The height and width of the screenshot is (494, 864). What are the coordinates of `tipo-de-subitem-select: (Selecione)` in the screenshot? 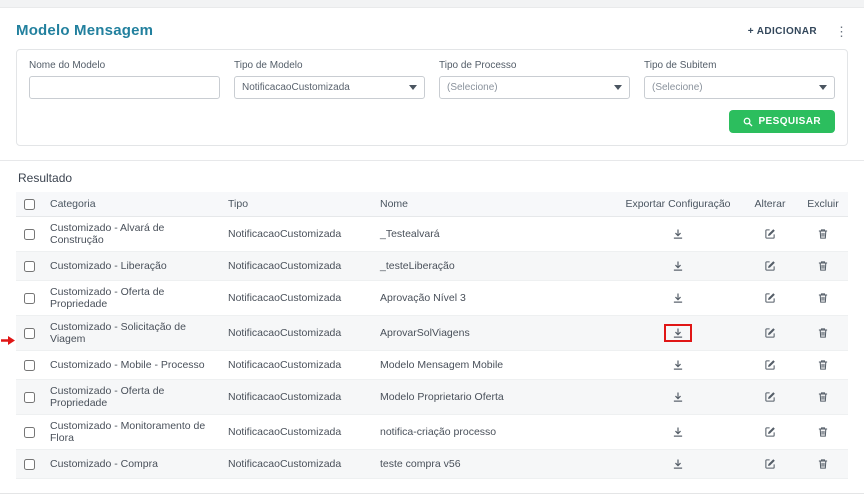 It's located at (739, 87).